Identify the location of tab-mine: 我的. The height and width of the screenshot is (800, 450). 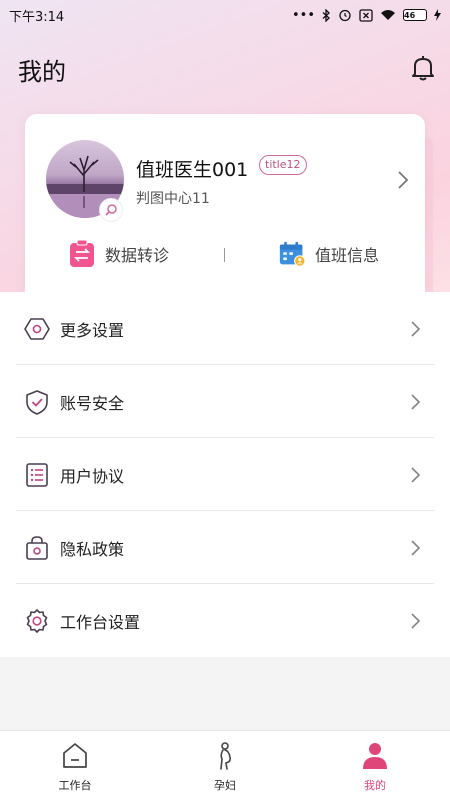
(375, 765).